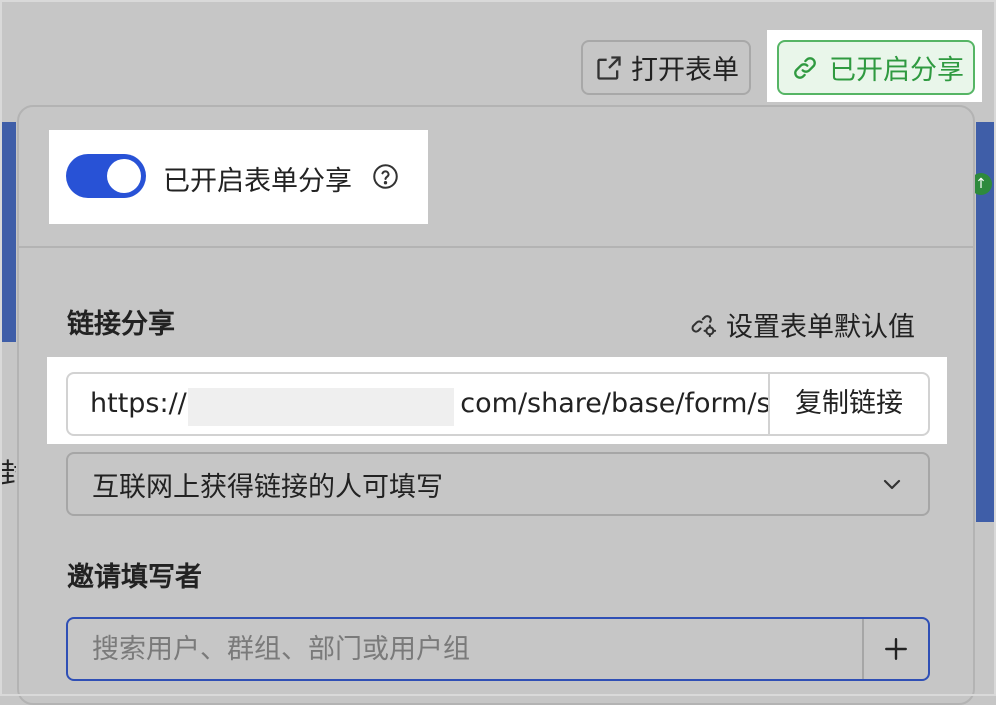 This screenshot has width=996, height=705. I want to click on invite-search-input, so click(465, 649).